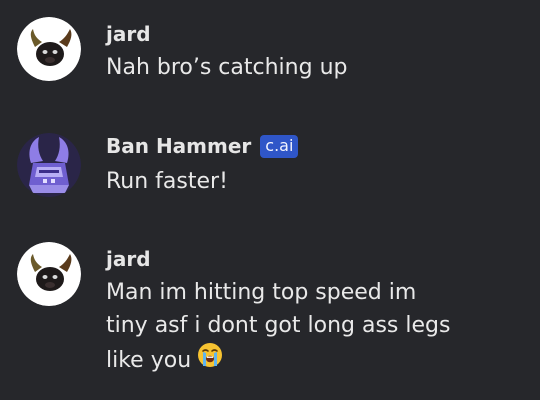  I want to click on message-line: tiny asf i dont got long ass legs, so click(278, 325).